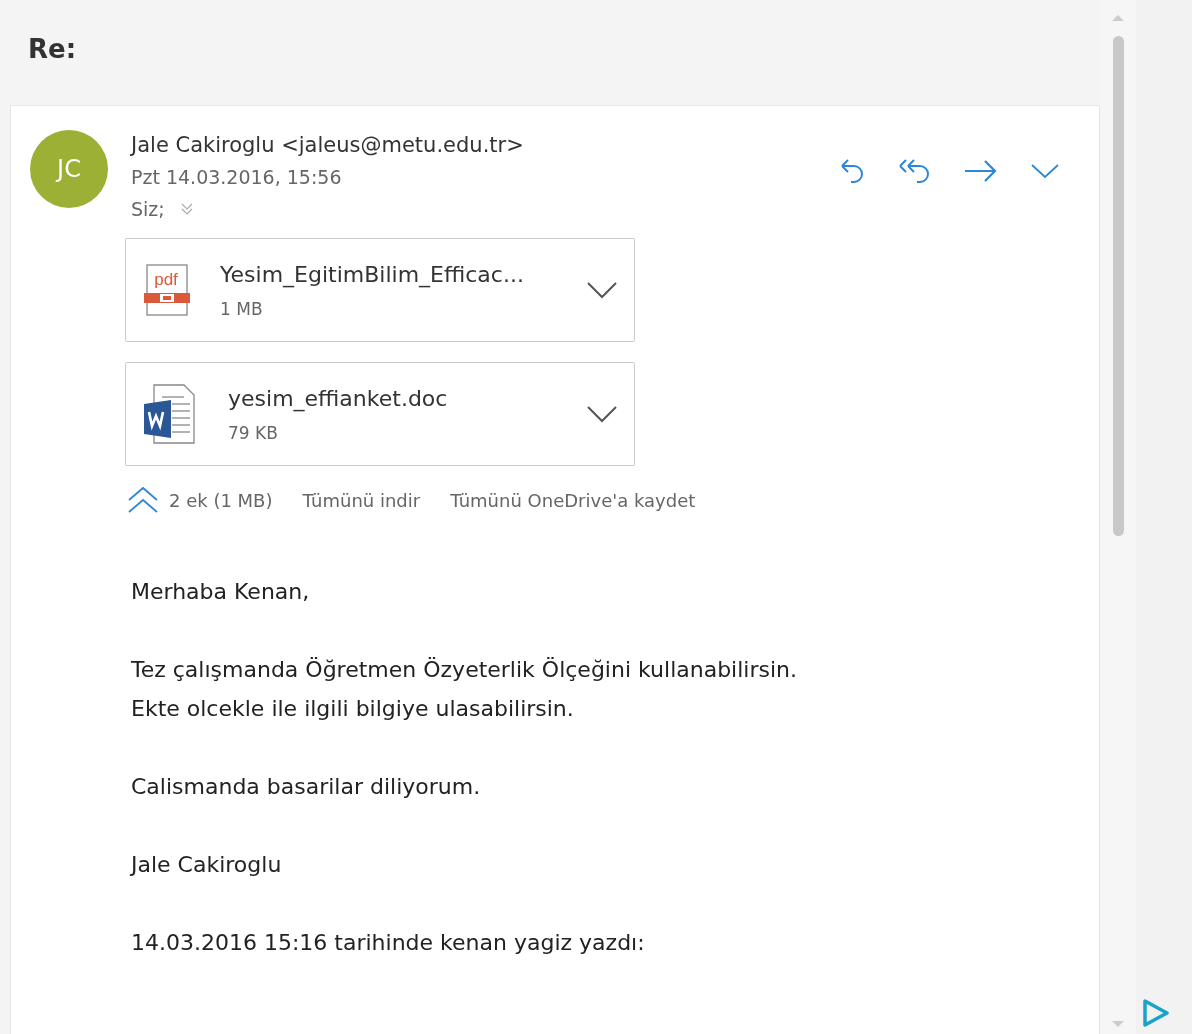 The height and width of the screenshot is (1034, 1192). I want to click on email-subject: Re:, so click(52, 49).